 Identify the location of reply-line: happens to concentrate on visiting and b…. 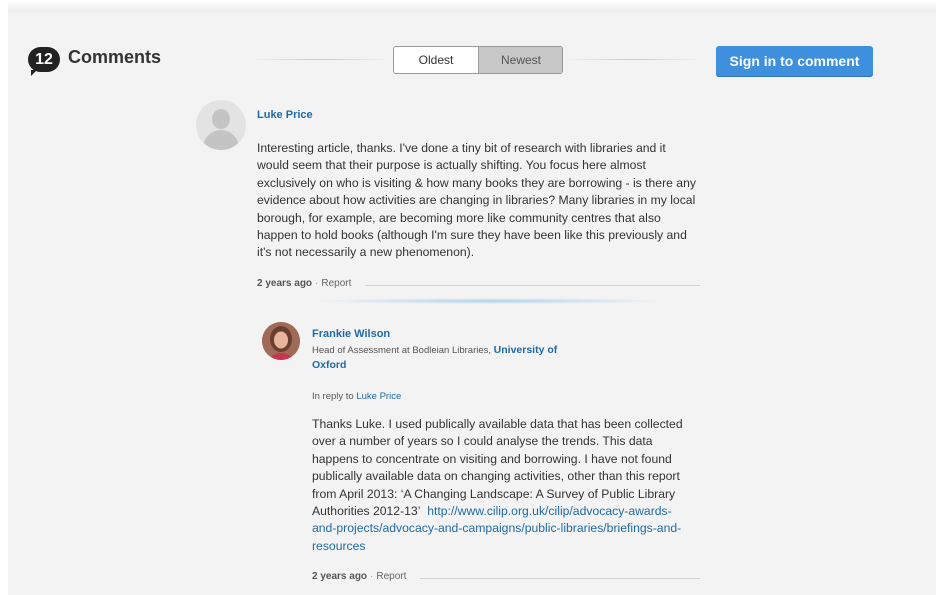
(492, 458).